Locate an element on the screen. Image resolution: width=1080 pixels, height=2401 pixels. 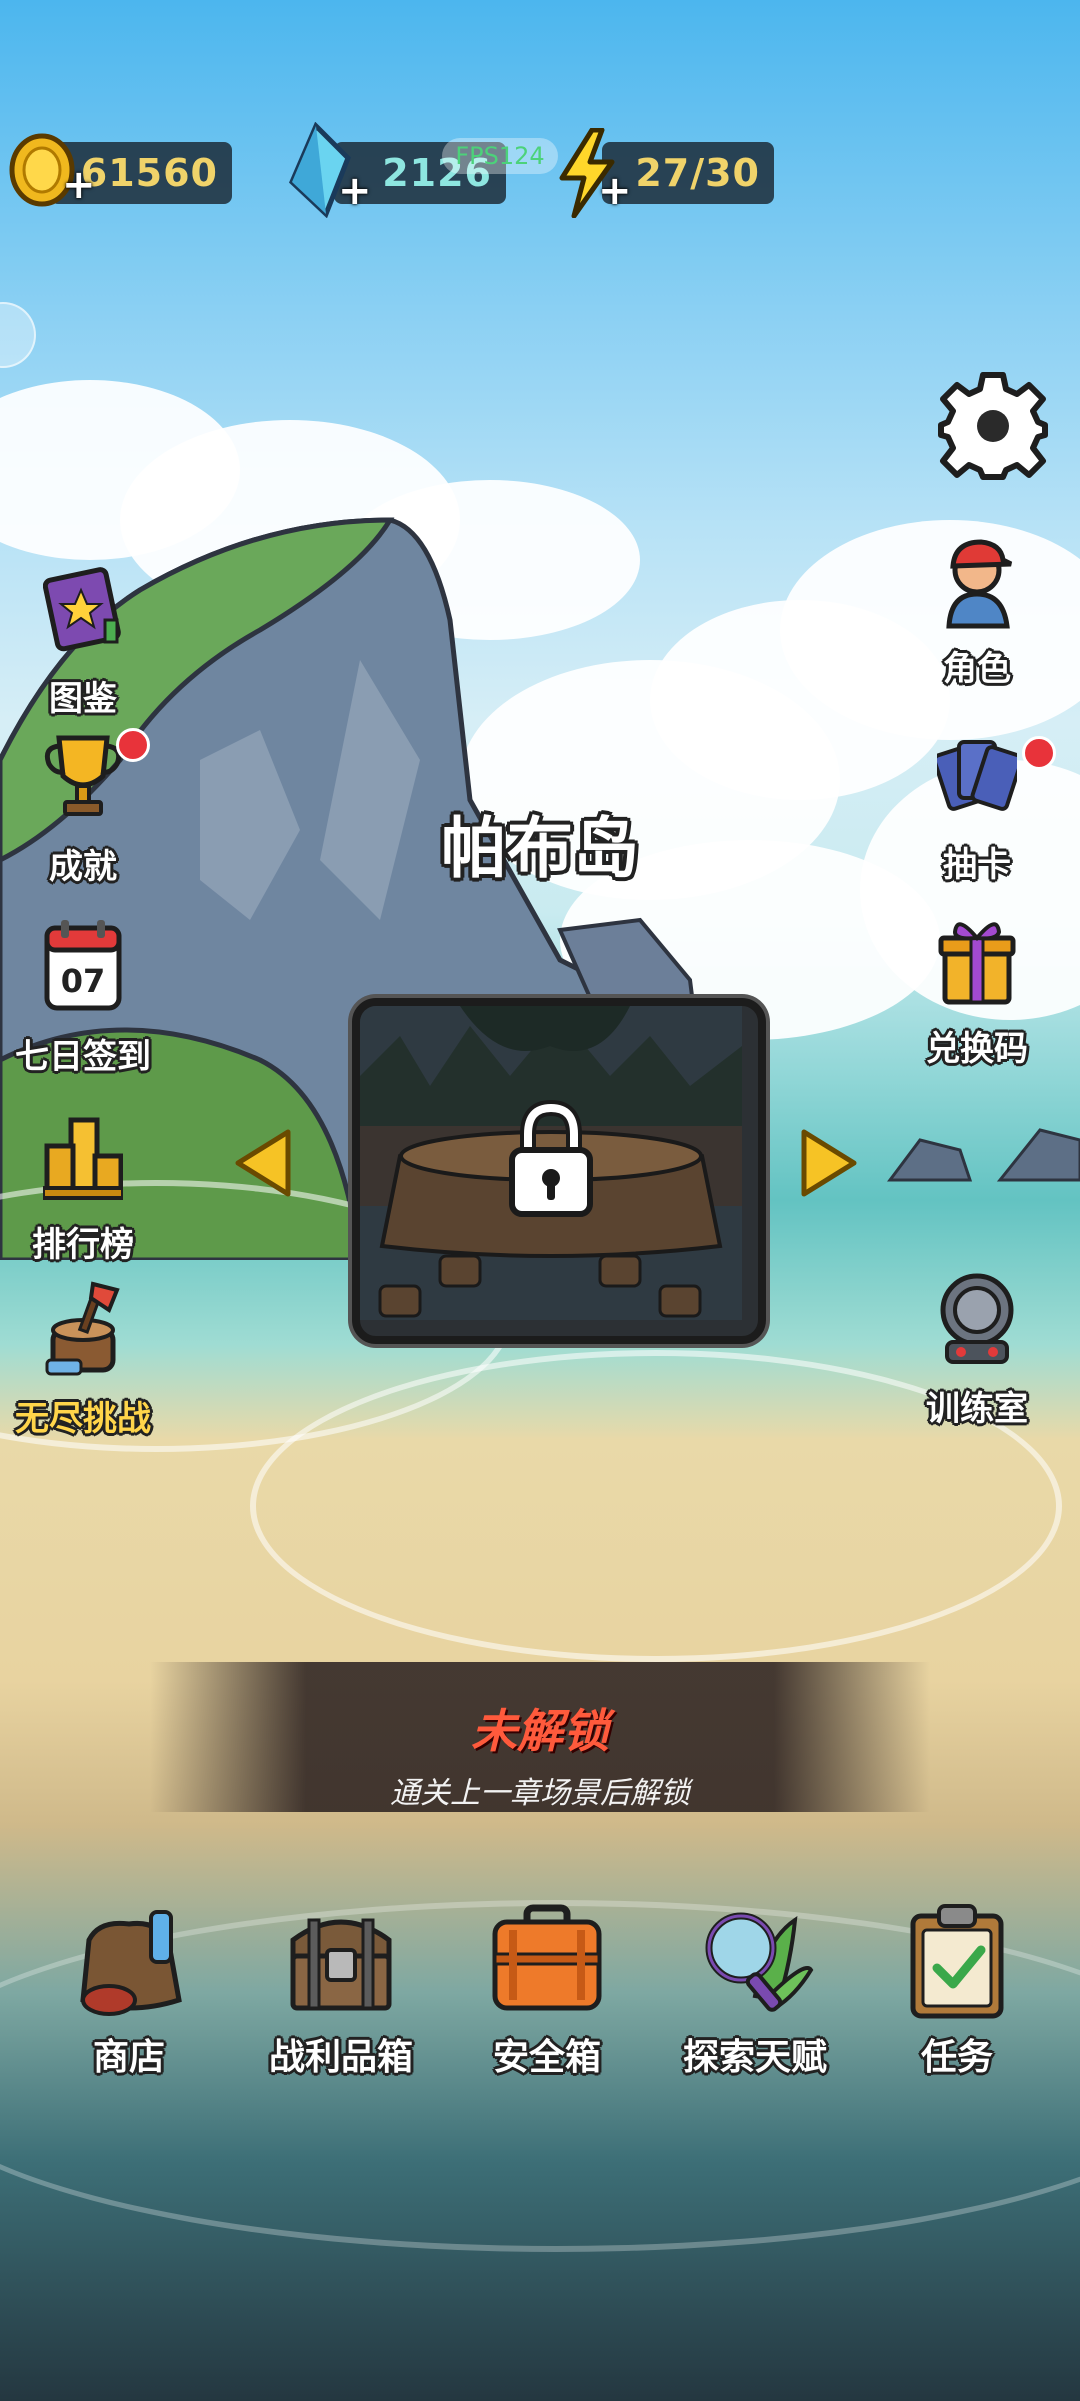
side-button-codex: 图鉴 is located at coordinates (83, 640).